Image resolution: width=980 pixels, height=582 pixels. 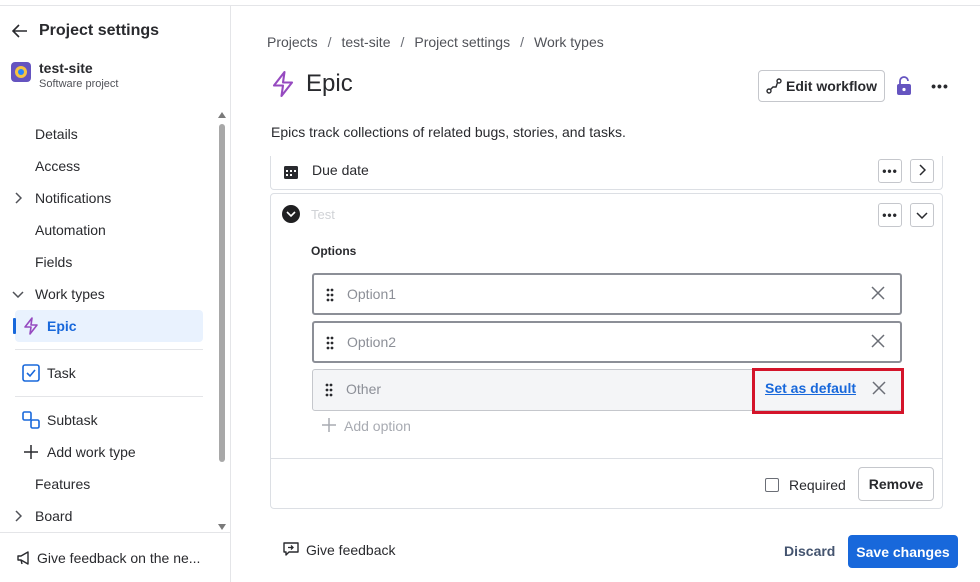 I want to click on project-info: test-site Software project, so click(x=64, y=76).